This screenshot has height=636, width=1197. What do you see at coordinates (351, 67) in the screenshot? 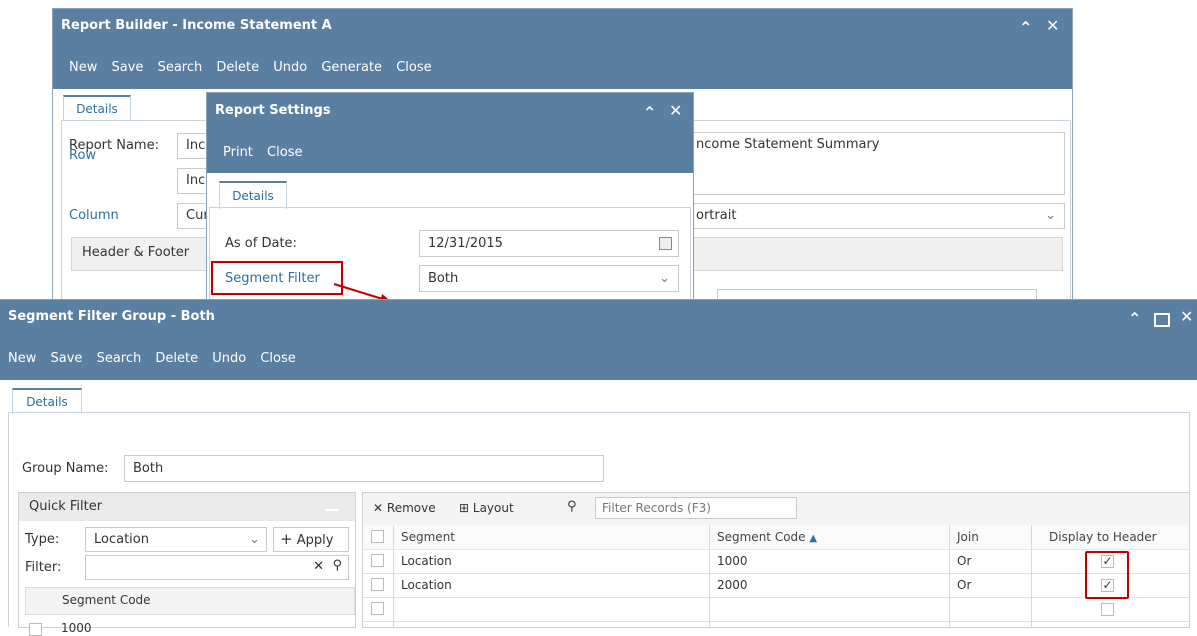
I see `menu-generate: Generate` at bounding box center [351, 67].